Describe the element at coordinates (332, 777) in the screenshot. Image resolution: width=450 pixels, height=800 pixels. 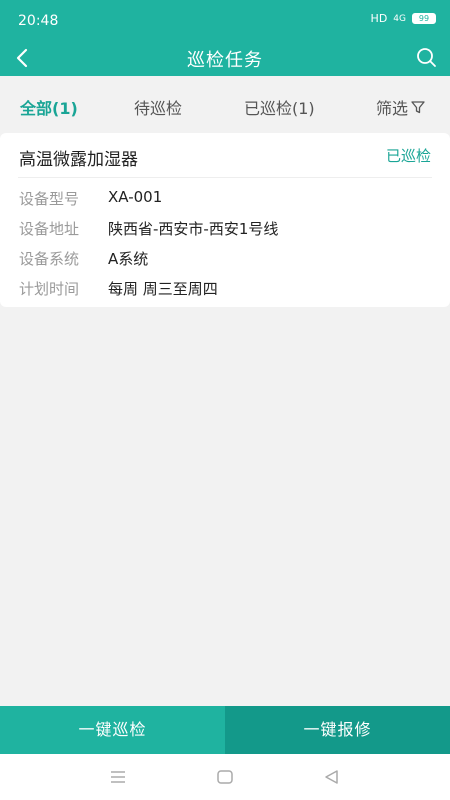
I see `back-triangle-icon` at that location.